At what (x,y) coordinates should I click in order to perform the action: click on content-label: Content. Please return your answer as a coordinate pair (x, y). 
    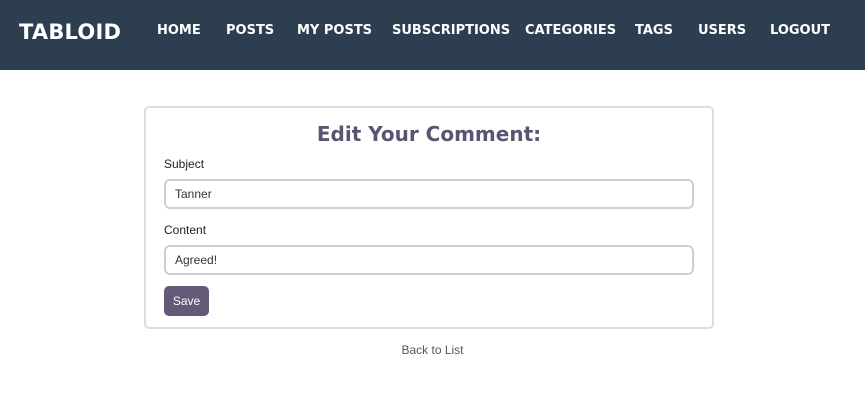
    Looking at the image, I should click on (185, 230).